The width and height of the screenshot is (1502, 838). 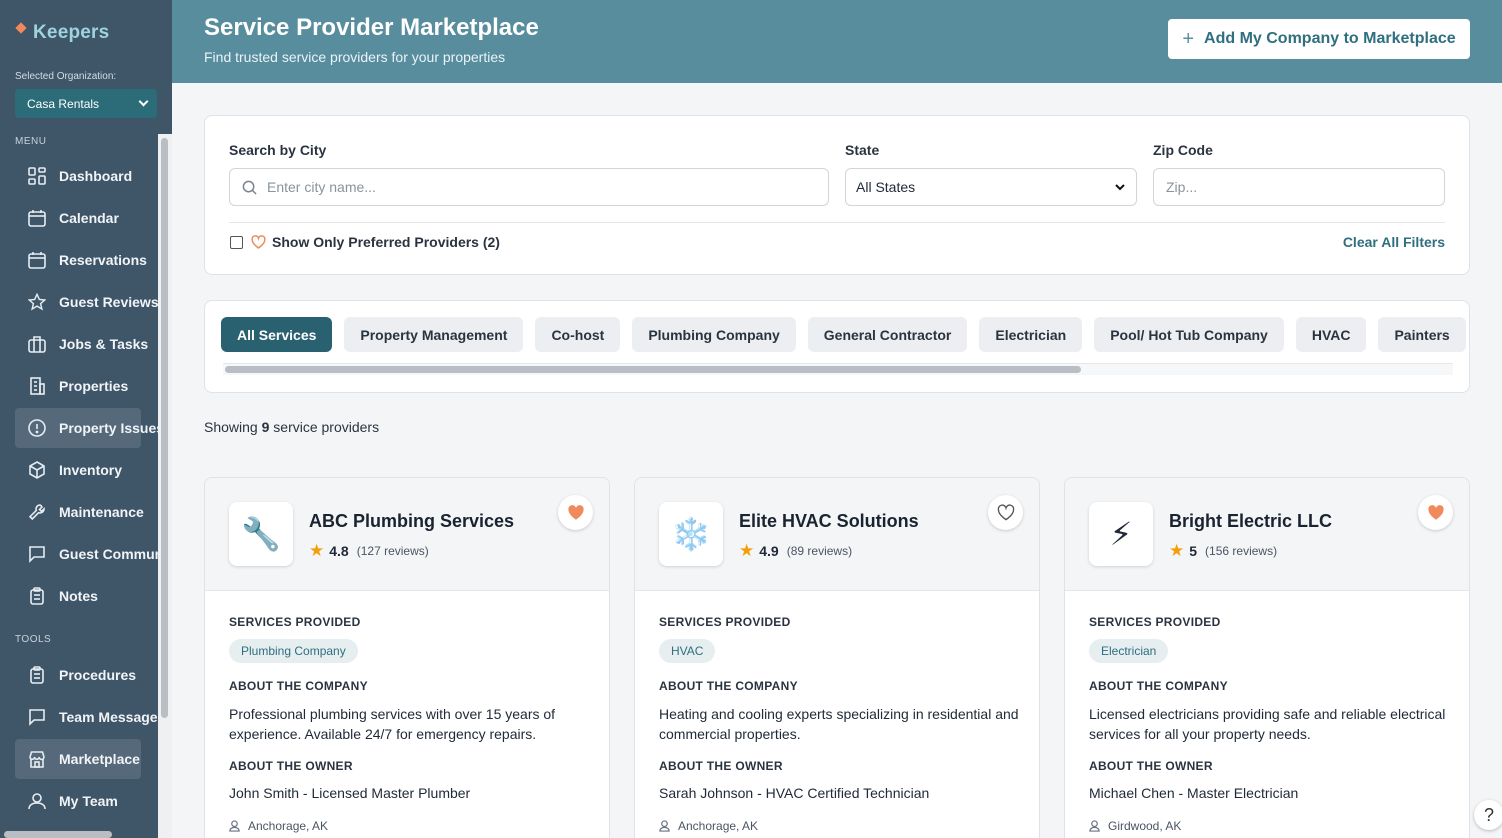 What do you see at coordinates (277, 334) in the screenshot?
I see `tab-all-services: All Services` at bounding box center [277, 334].